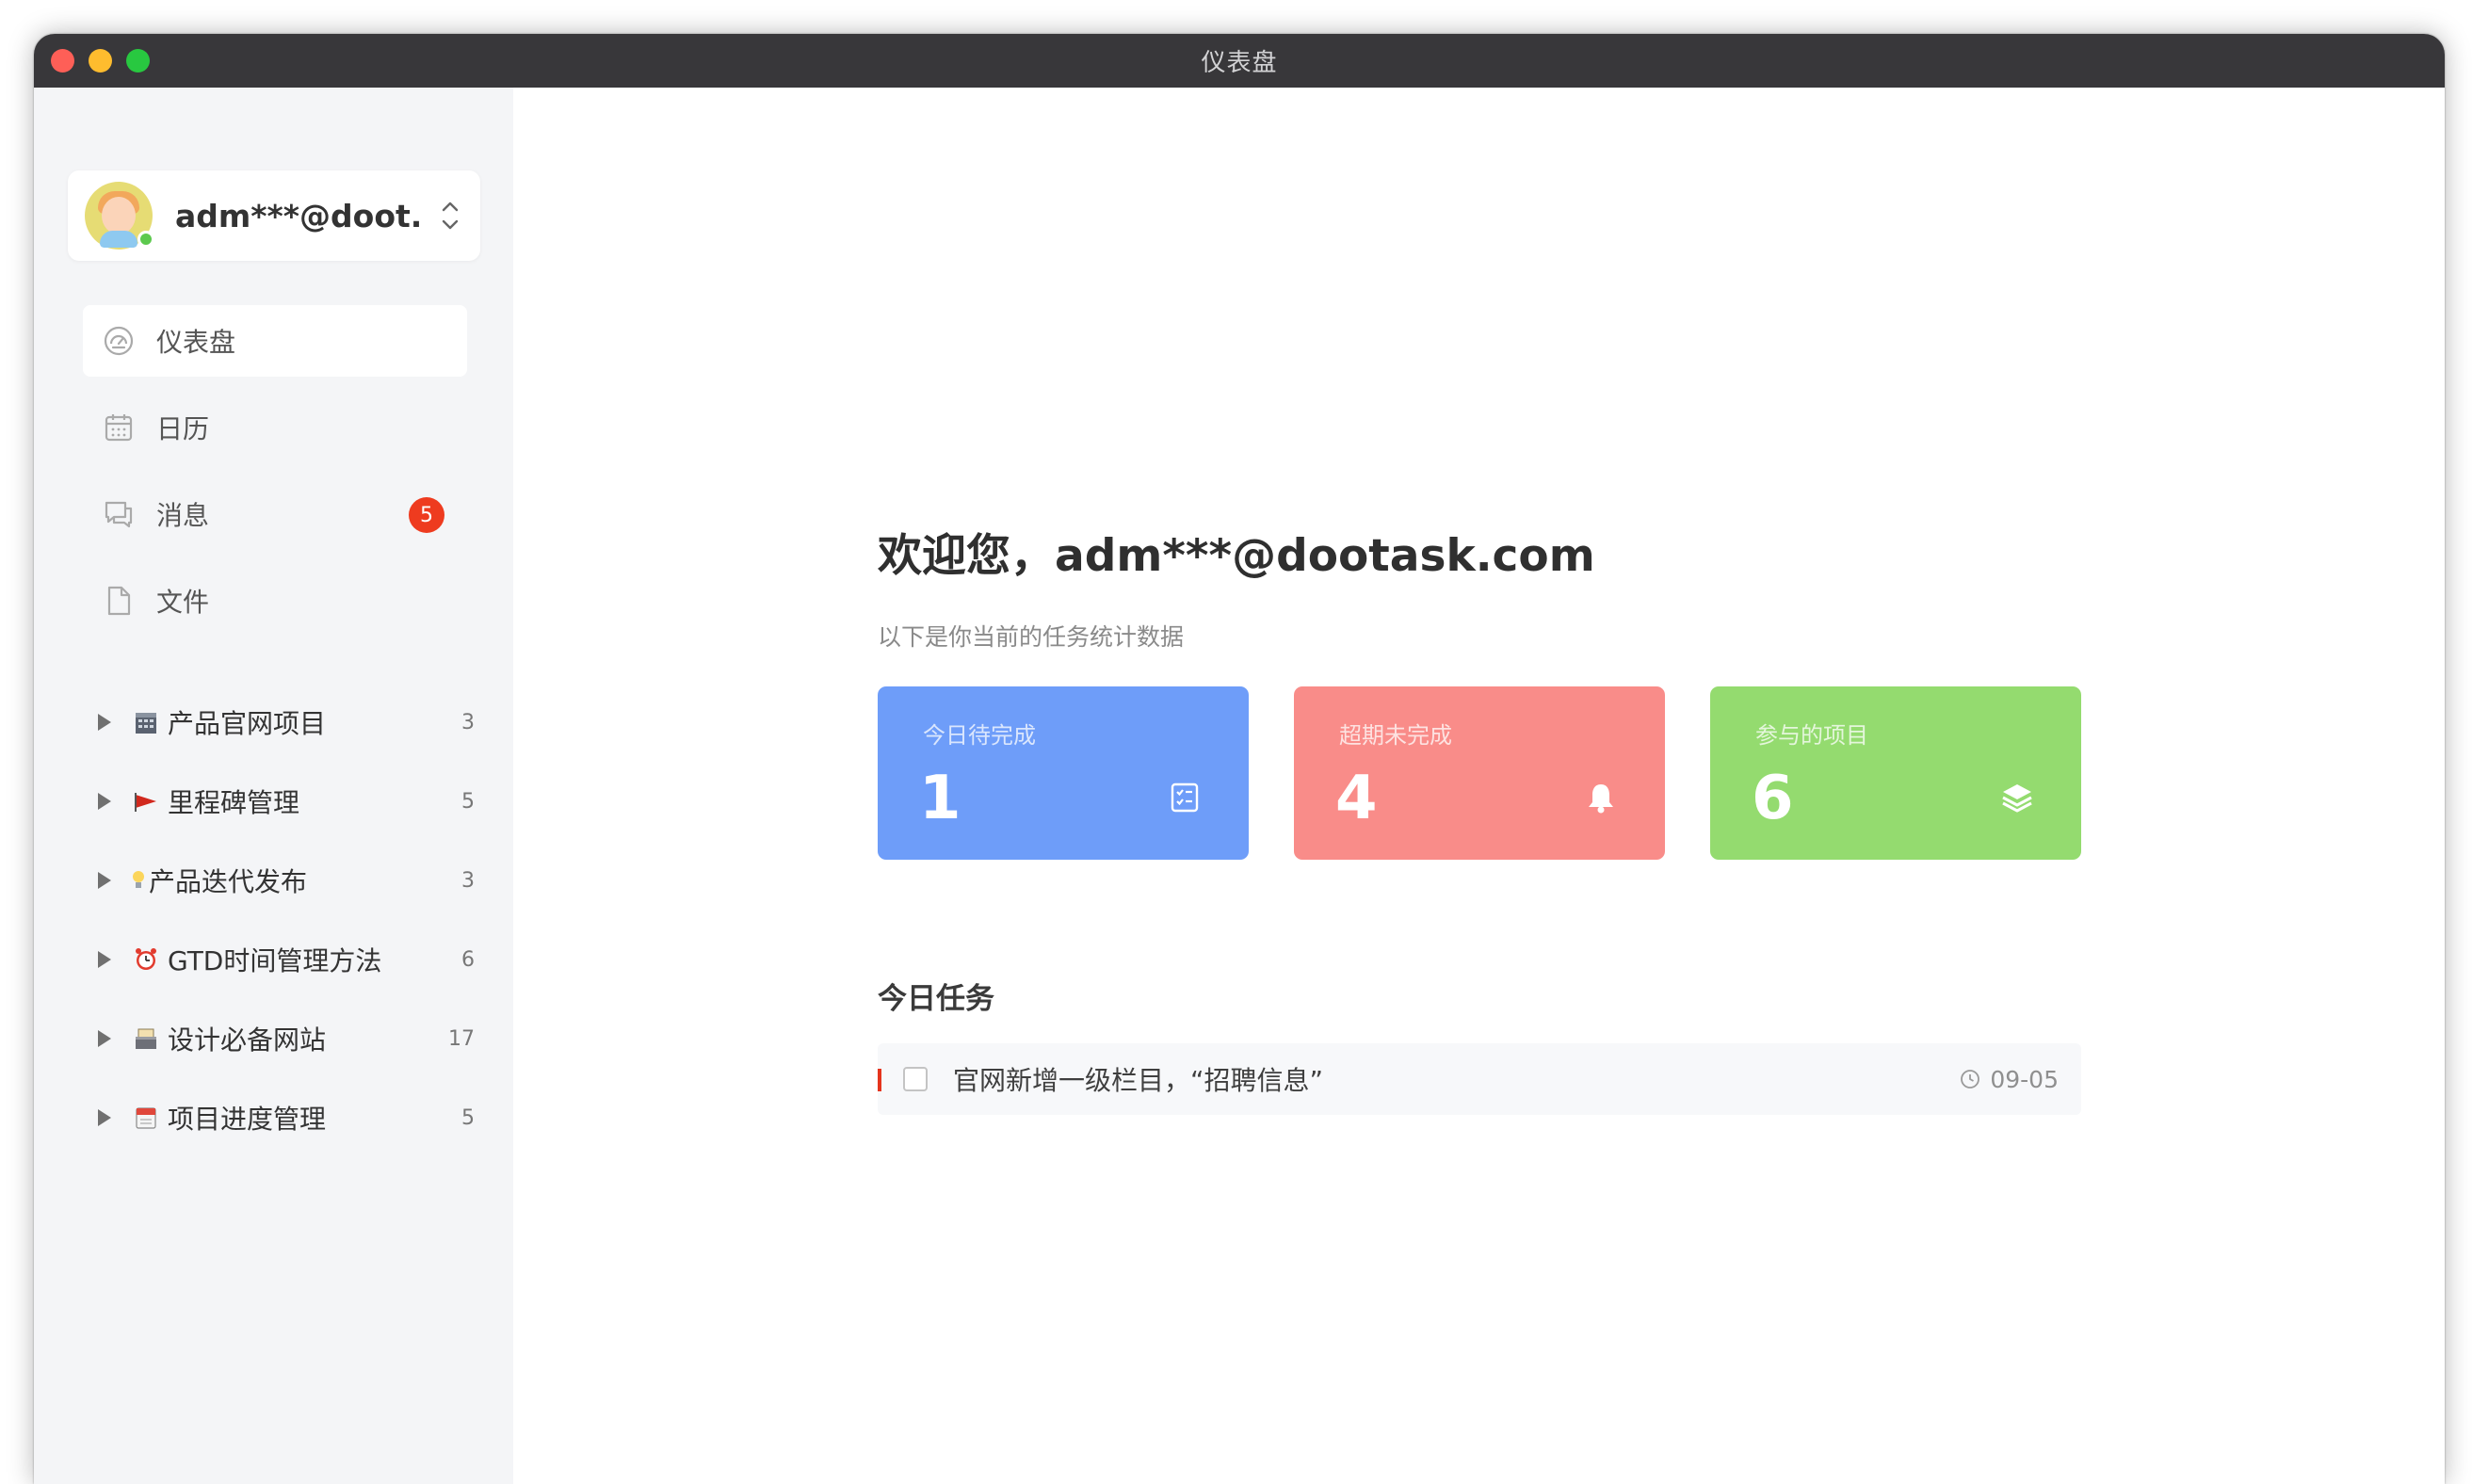  I want to click on today-tasks-title: 今日任务, so click(936, 999).